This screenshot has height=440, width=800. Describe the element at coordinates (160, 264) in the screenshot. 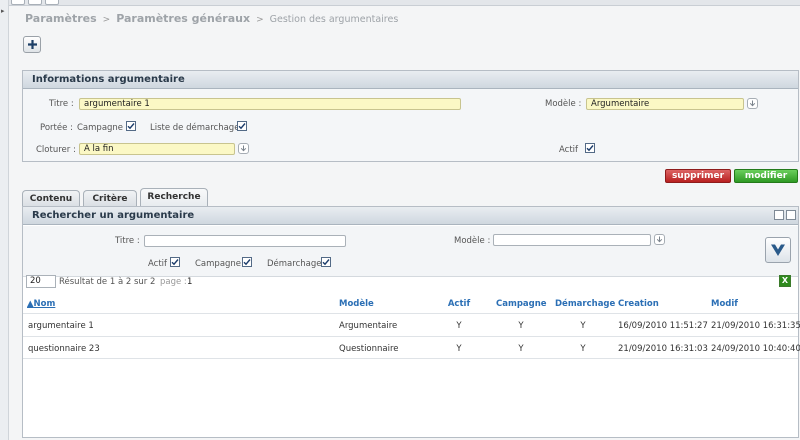

I see `search-actif-label: Actif :` at that location.